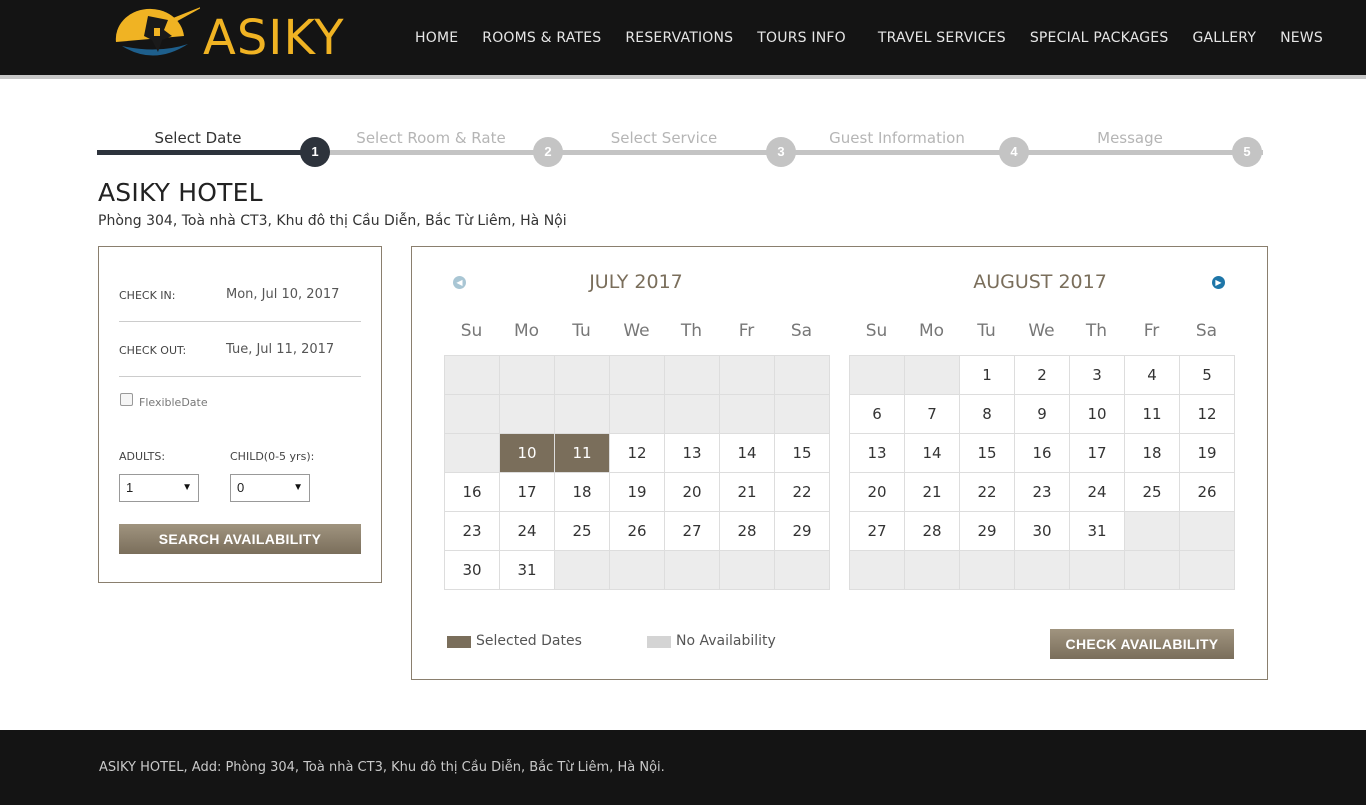  What do you see at coordinates (1224, 38) in the screenshot?
I see `nav-gallery: GALLERY` at bounding box center [1224, 38].